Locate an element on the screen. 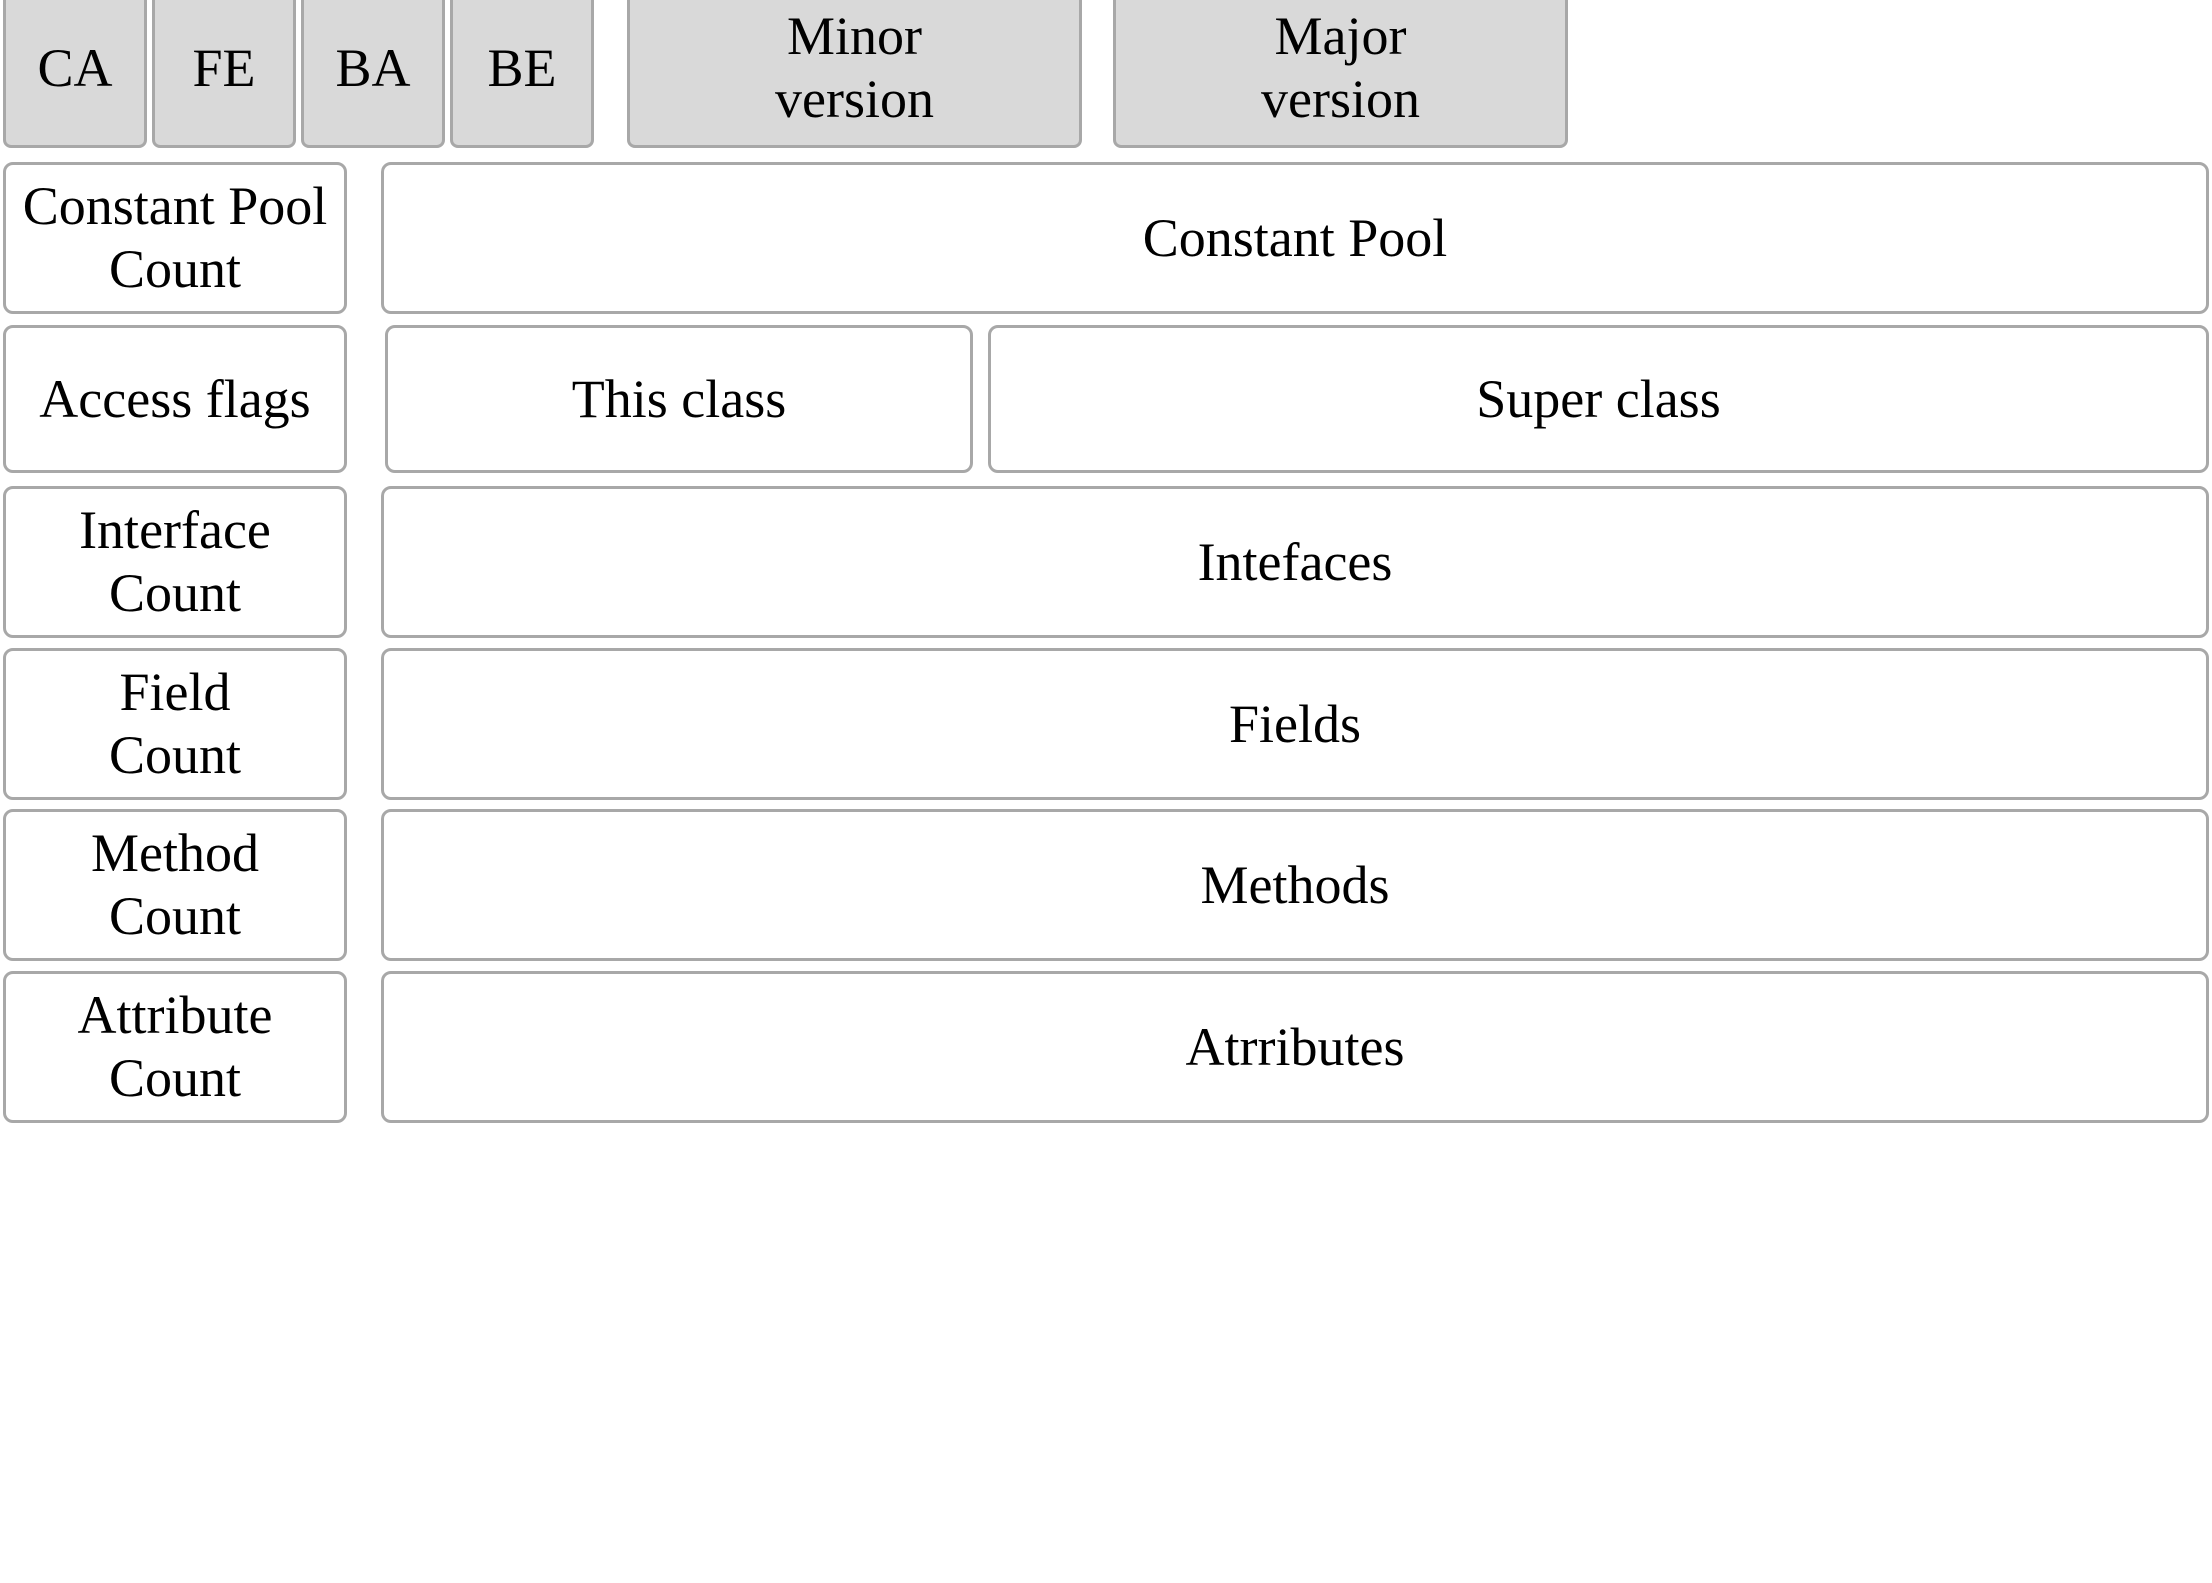 The image size is (2212, 1583). magic-byte-ba-label: BA is located at coordinates (373, 67).